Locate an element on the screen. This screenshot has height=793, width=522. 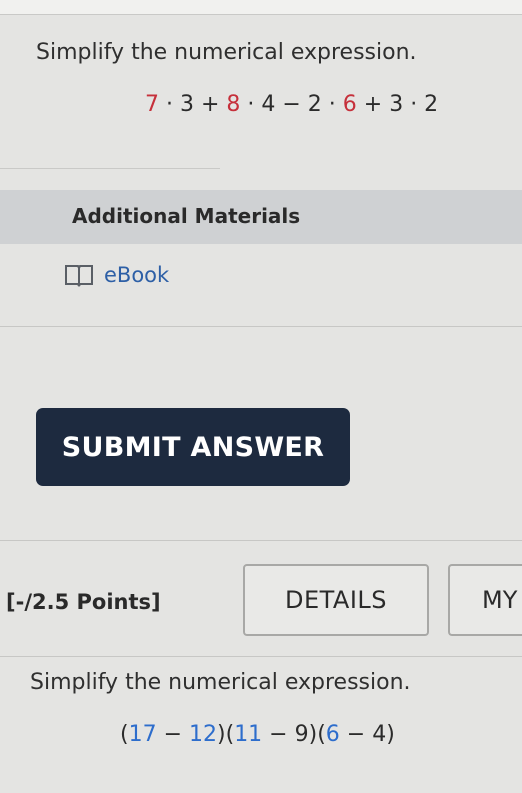
question-2-expression: (17 − 12)(11 − 9)(6 − 4) is located at coordinates (257, 734).